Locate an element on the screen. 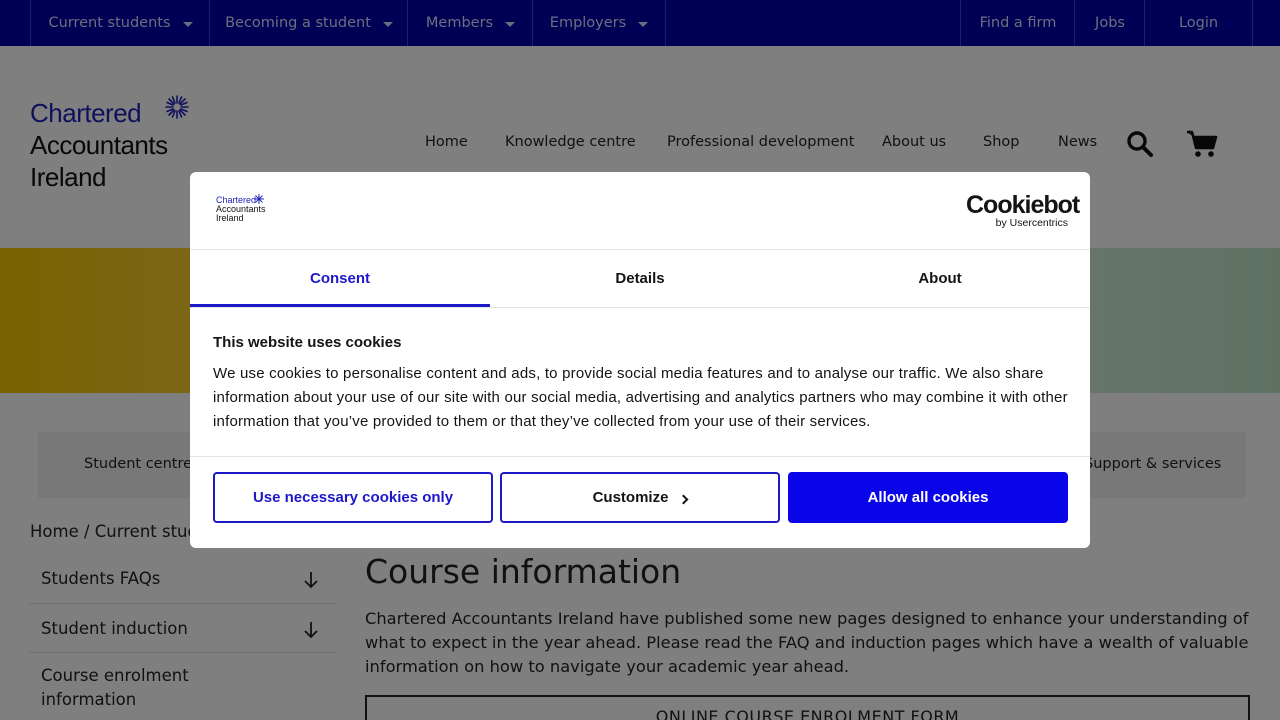  use-necessary-cookies-button: Use necessary cookies only is located at coordinates (353, 497).